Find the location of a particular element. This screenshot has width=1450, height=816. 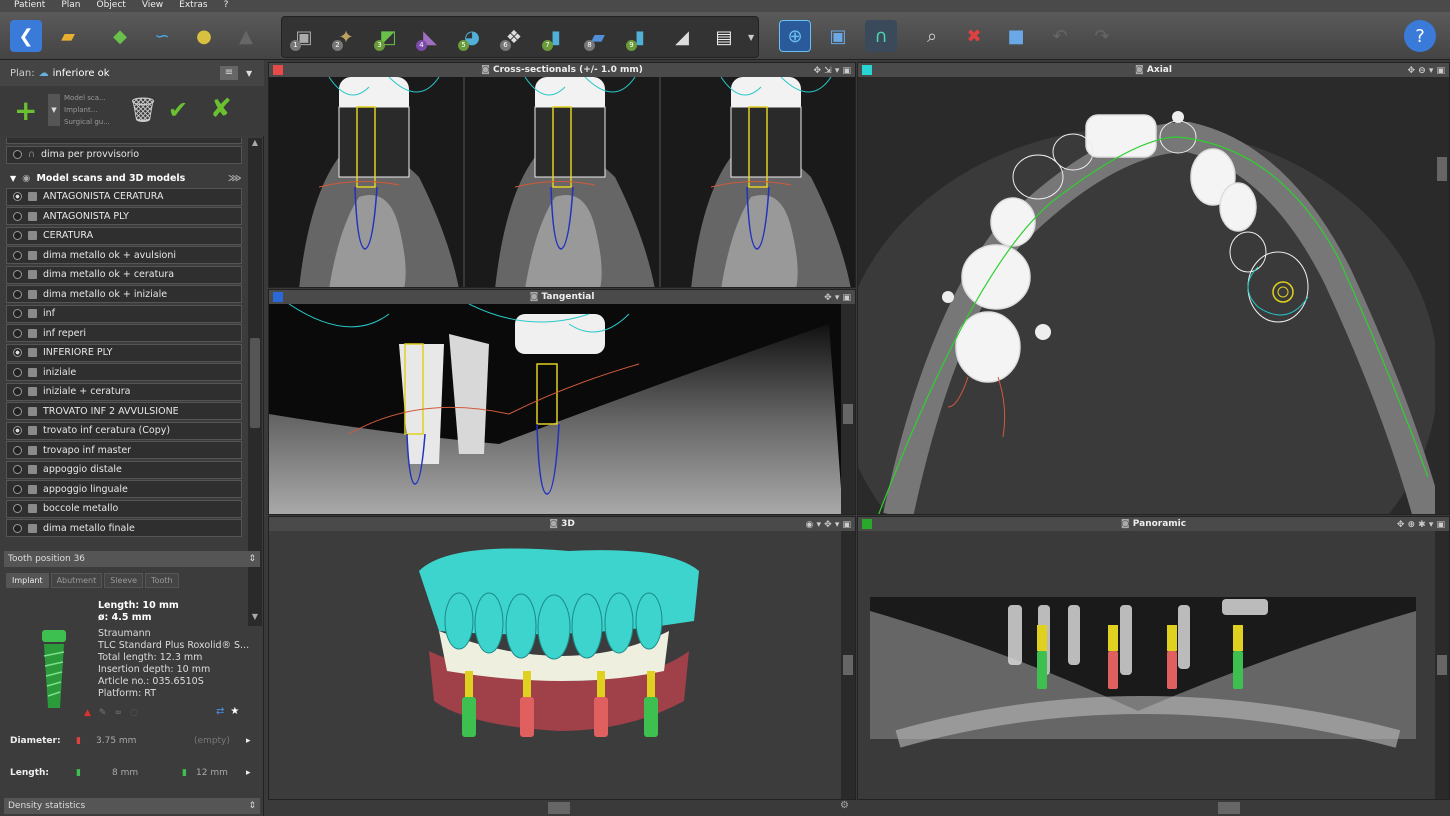

red-implant-icon: ▮ is located at coordinates (78, 741).